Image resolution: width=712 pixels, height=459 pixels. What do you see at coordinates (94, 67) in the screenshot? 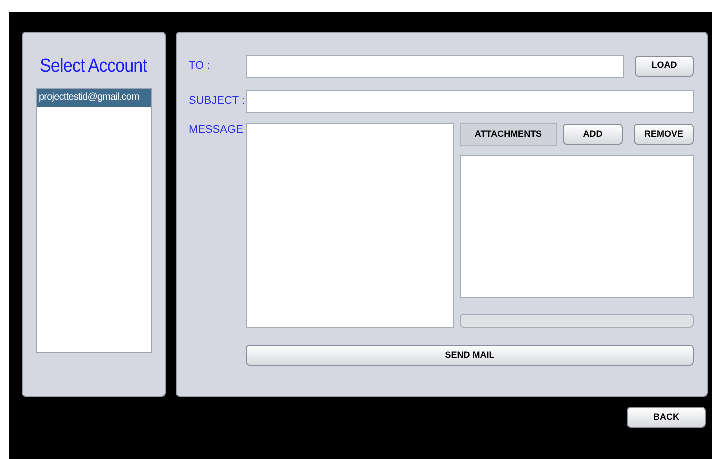
I see `panel-title: Select Account` at bounding box center [94, 67].